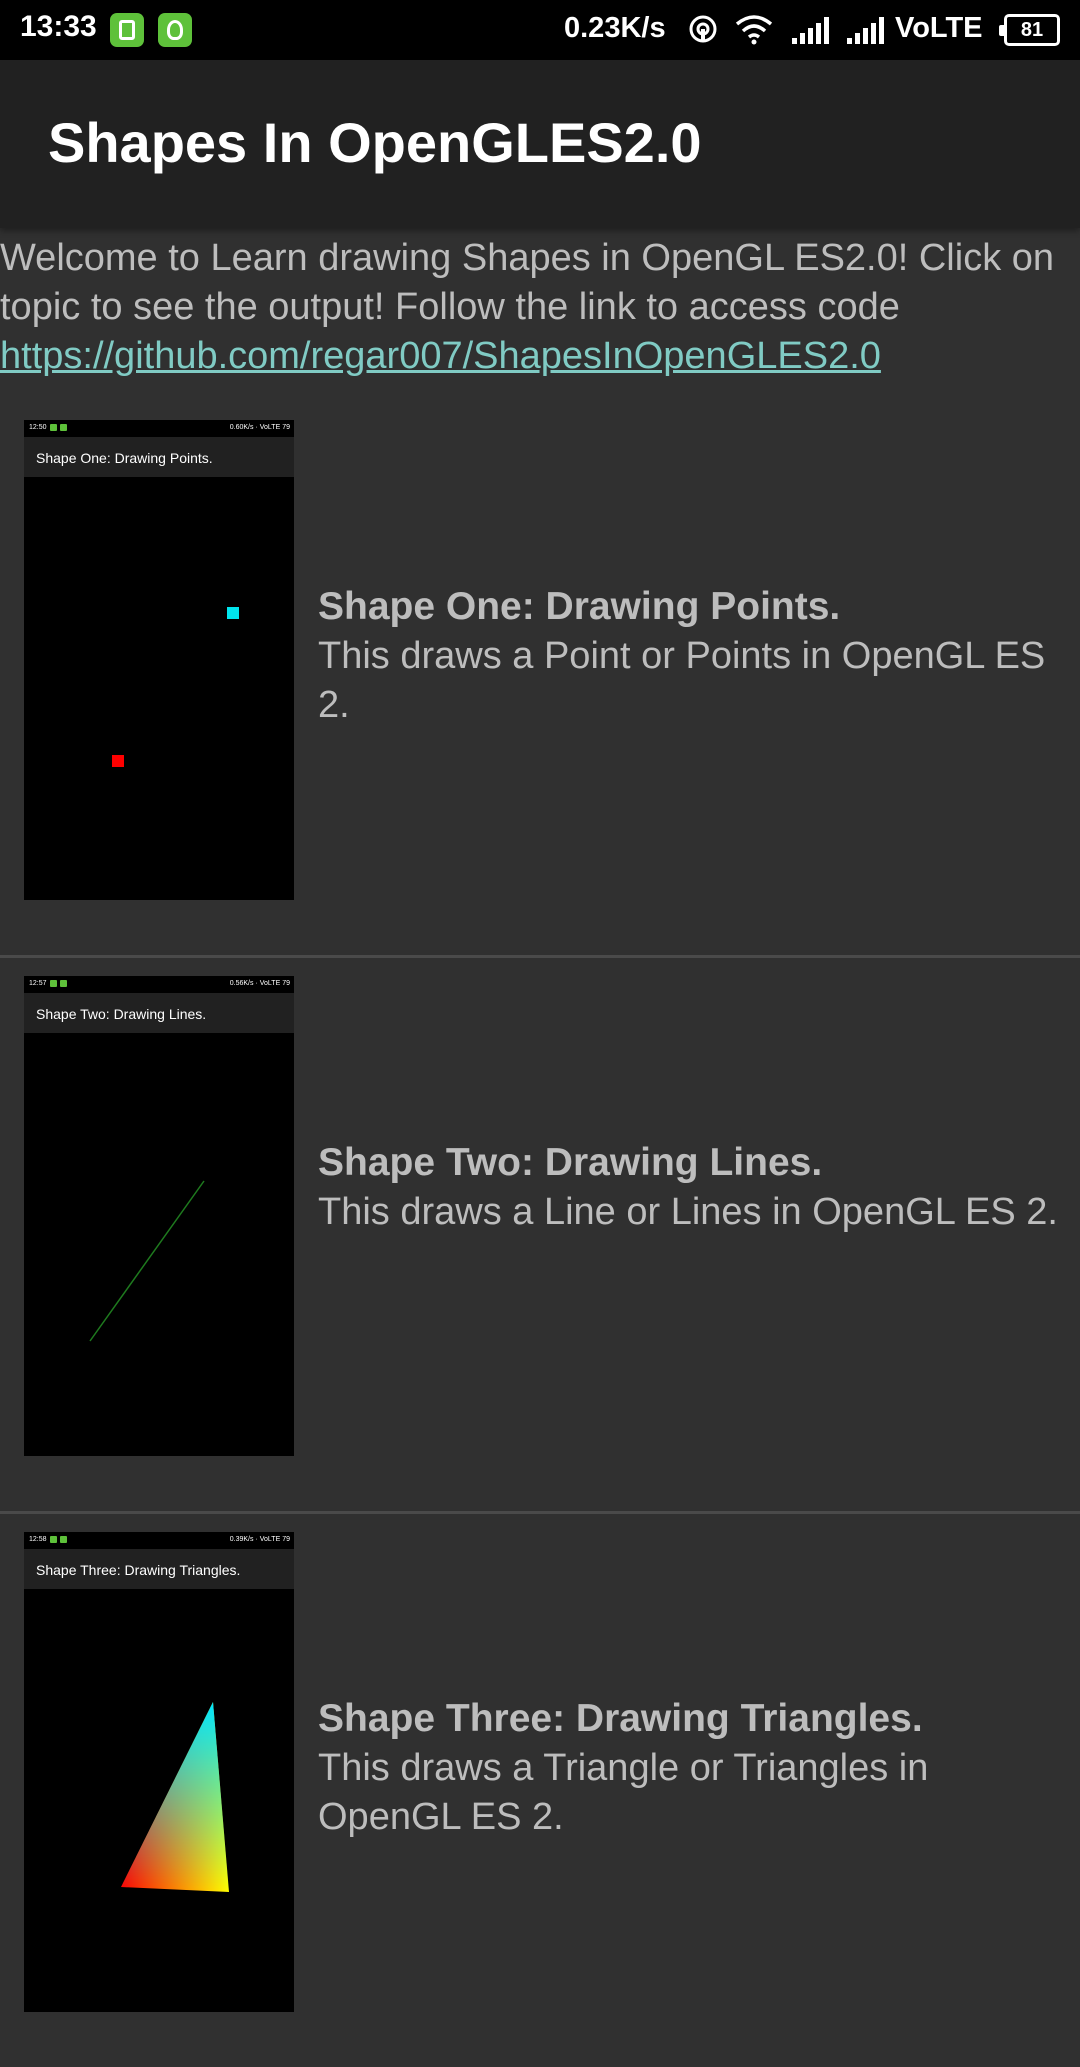 The width and height of the screenshot is (1080, 2067). Describe the element at coordinates (754, 30) in the screenshot. I see `wifi-icon` at that location.